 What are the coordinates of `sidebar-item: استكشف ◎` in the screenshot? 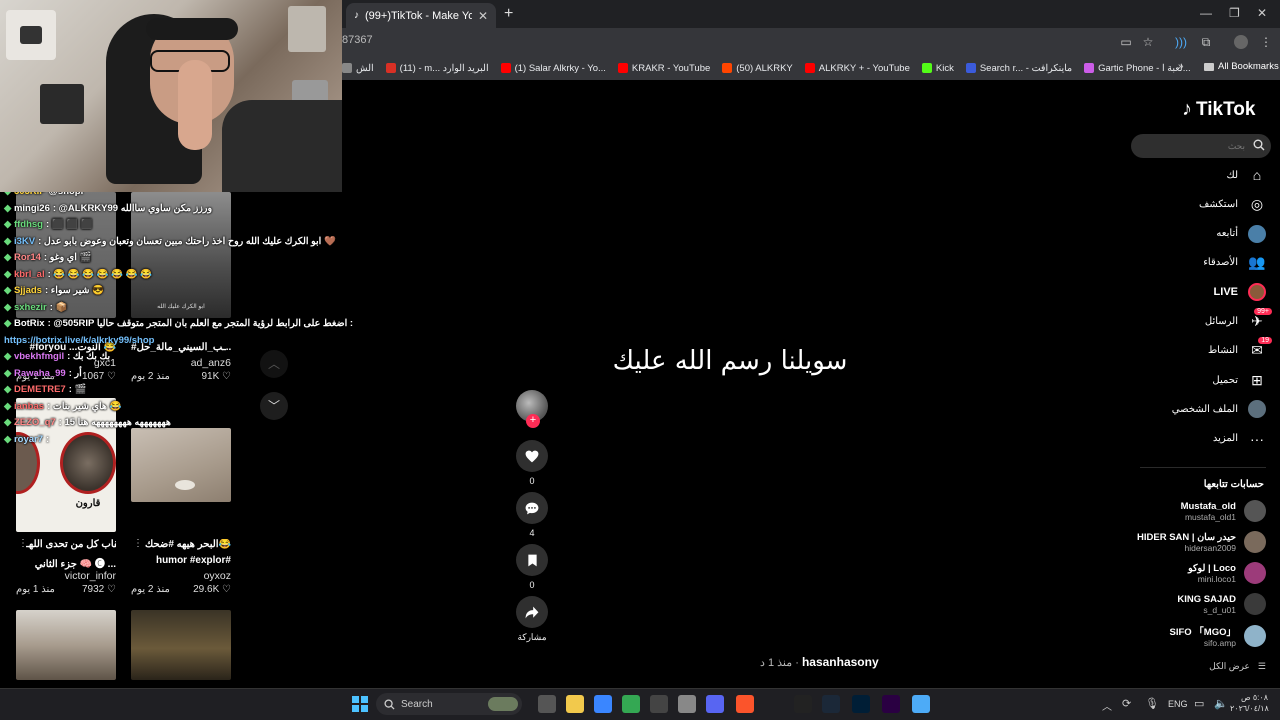 It's located at (1232, 204).